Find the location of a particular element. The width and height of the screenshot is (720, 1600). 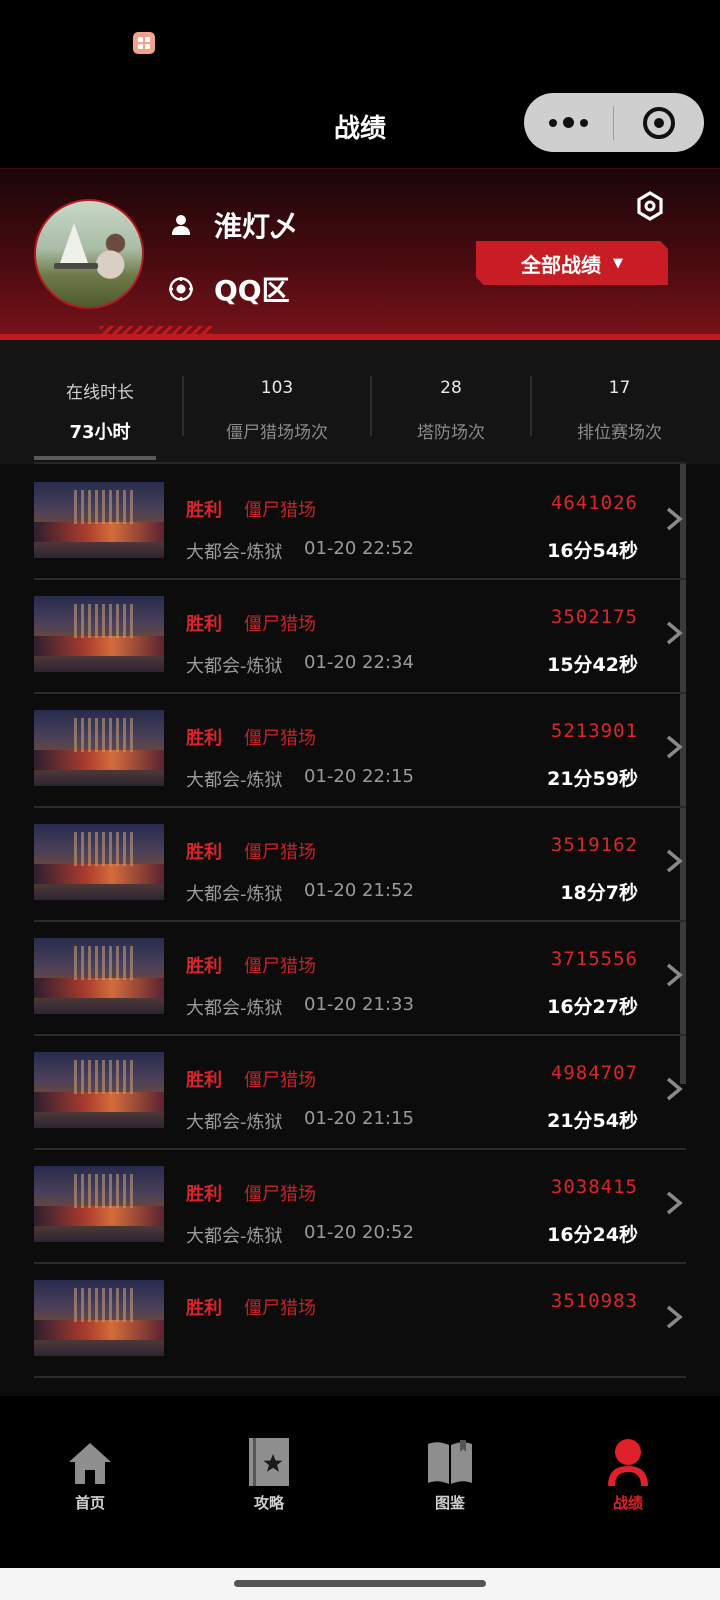

home-icon is located at coordinates (90, 1460).